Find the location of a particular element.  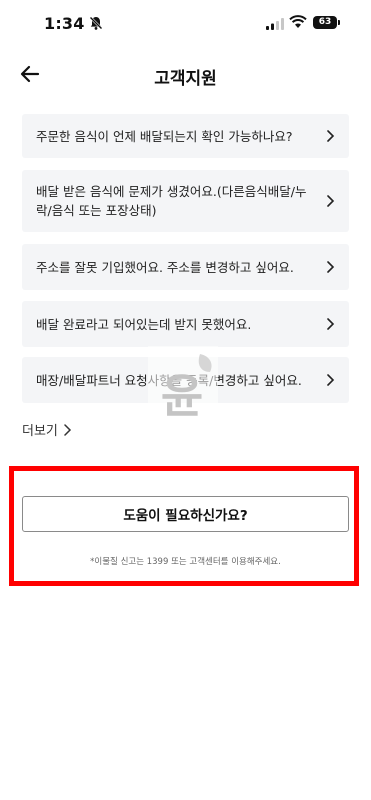

battery-cap is located at coordinates (339, 22).